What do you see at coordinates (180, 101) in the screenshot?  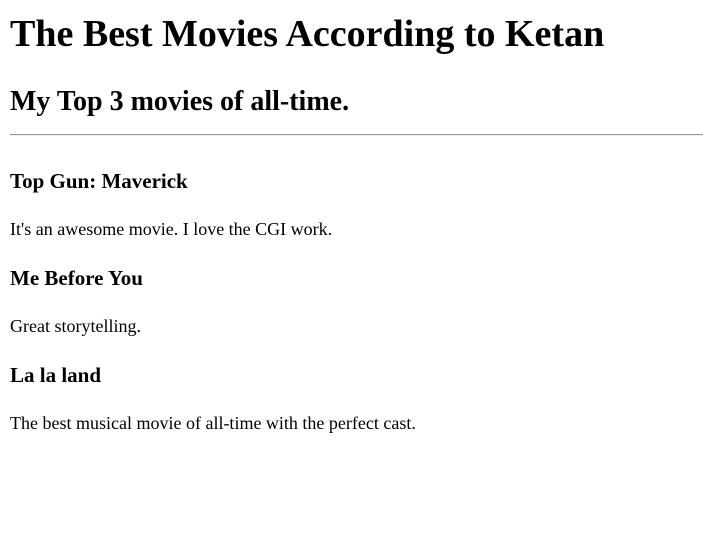 I see `page-subtitle: My Top 3 movies of all-time.` at bounding box center [180, 101].